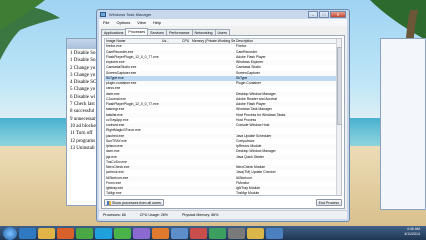  Describe the element at coordinates (106, 22) in the screenshot. I see `menu-file: File` at that location.